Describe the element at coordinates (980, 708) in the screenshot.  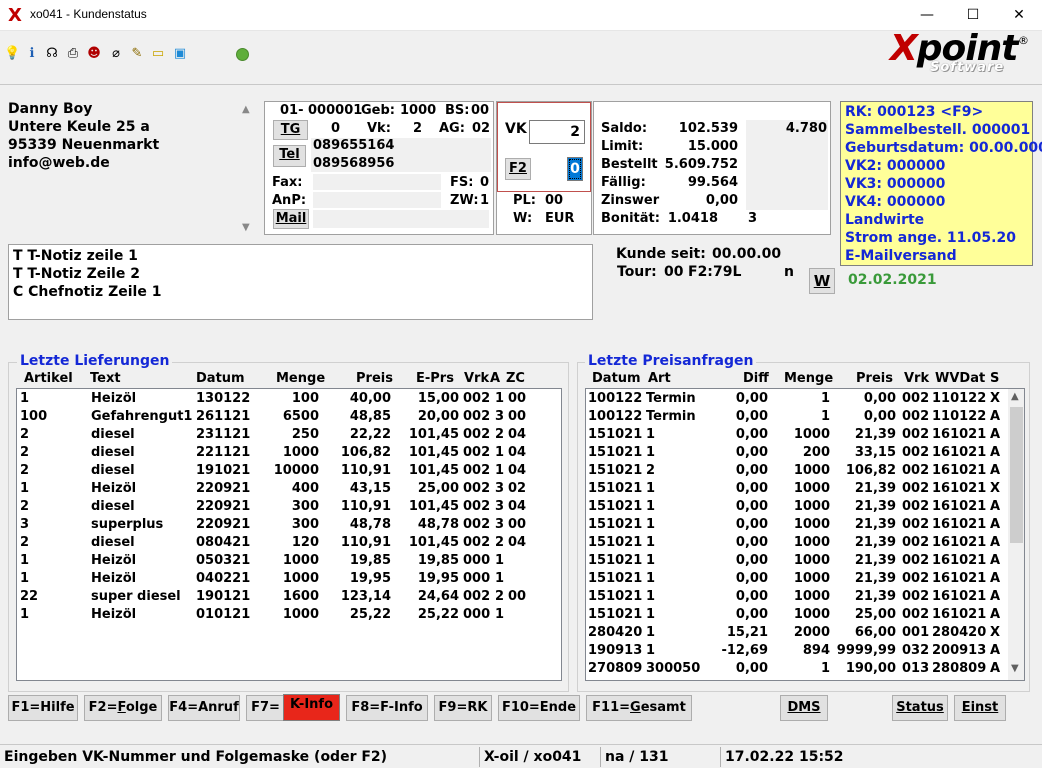
I see `einst-button: Einst` at that location.